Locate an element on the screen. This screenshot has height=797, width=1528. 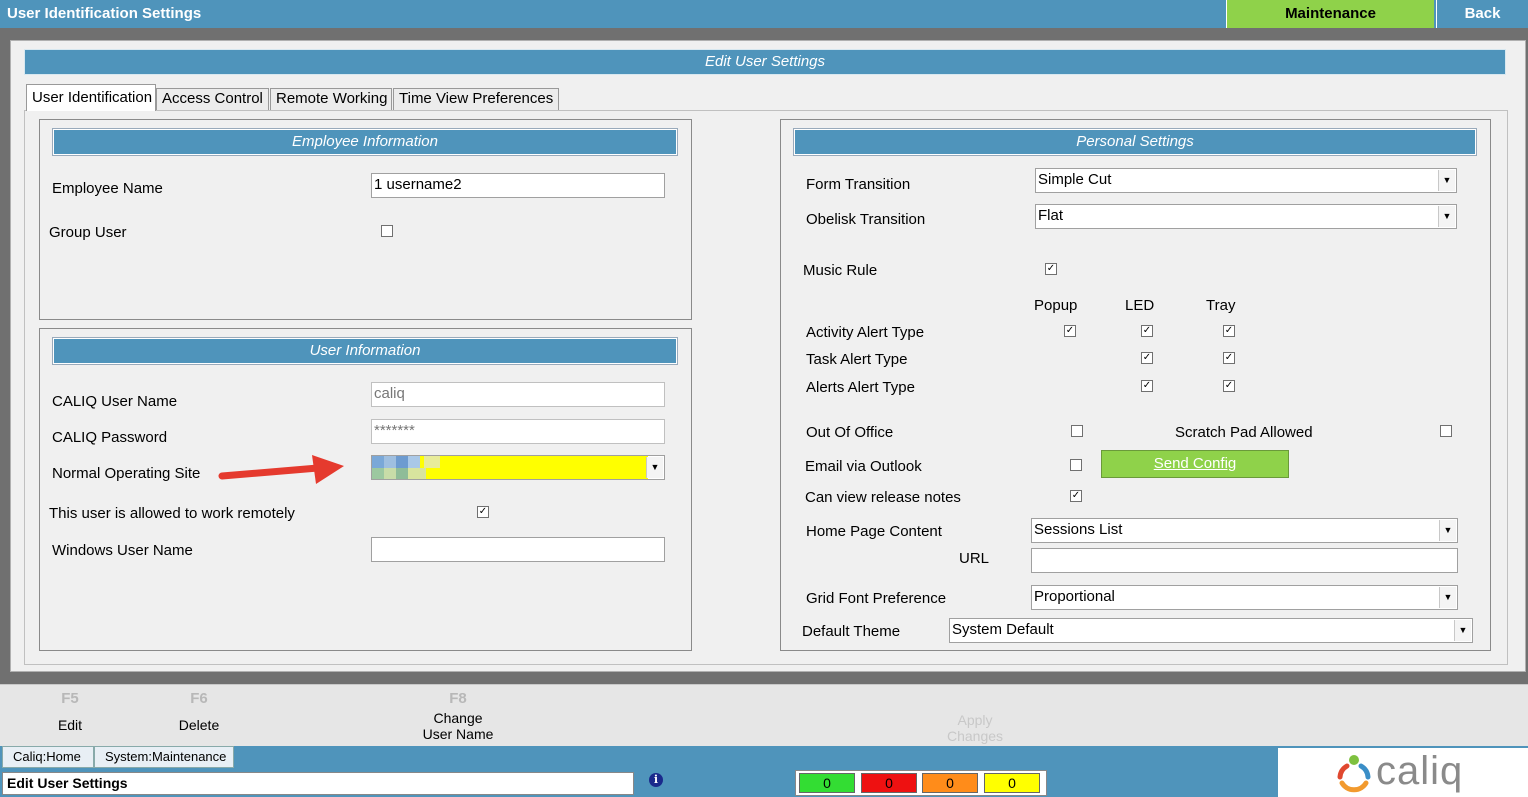
grid-font-label: Grid Font Preference is located at coordinates (876, 598).